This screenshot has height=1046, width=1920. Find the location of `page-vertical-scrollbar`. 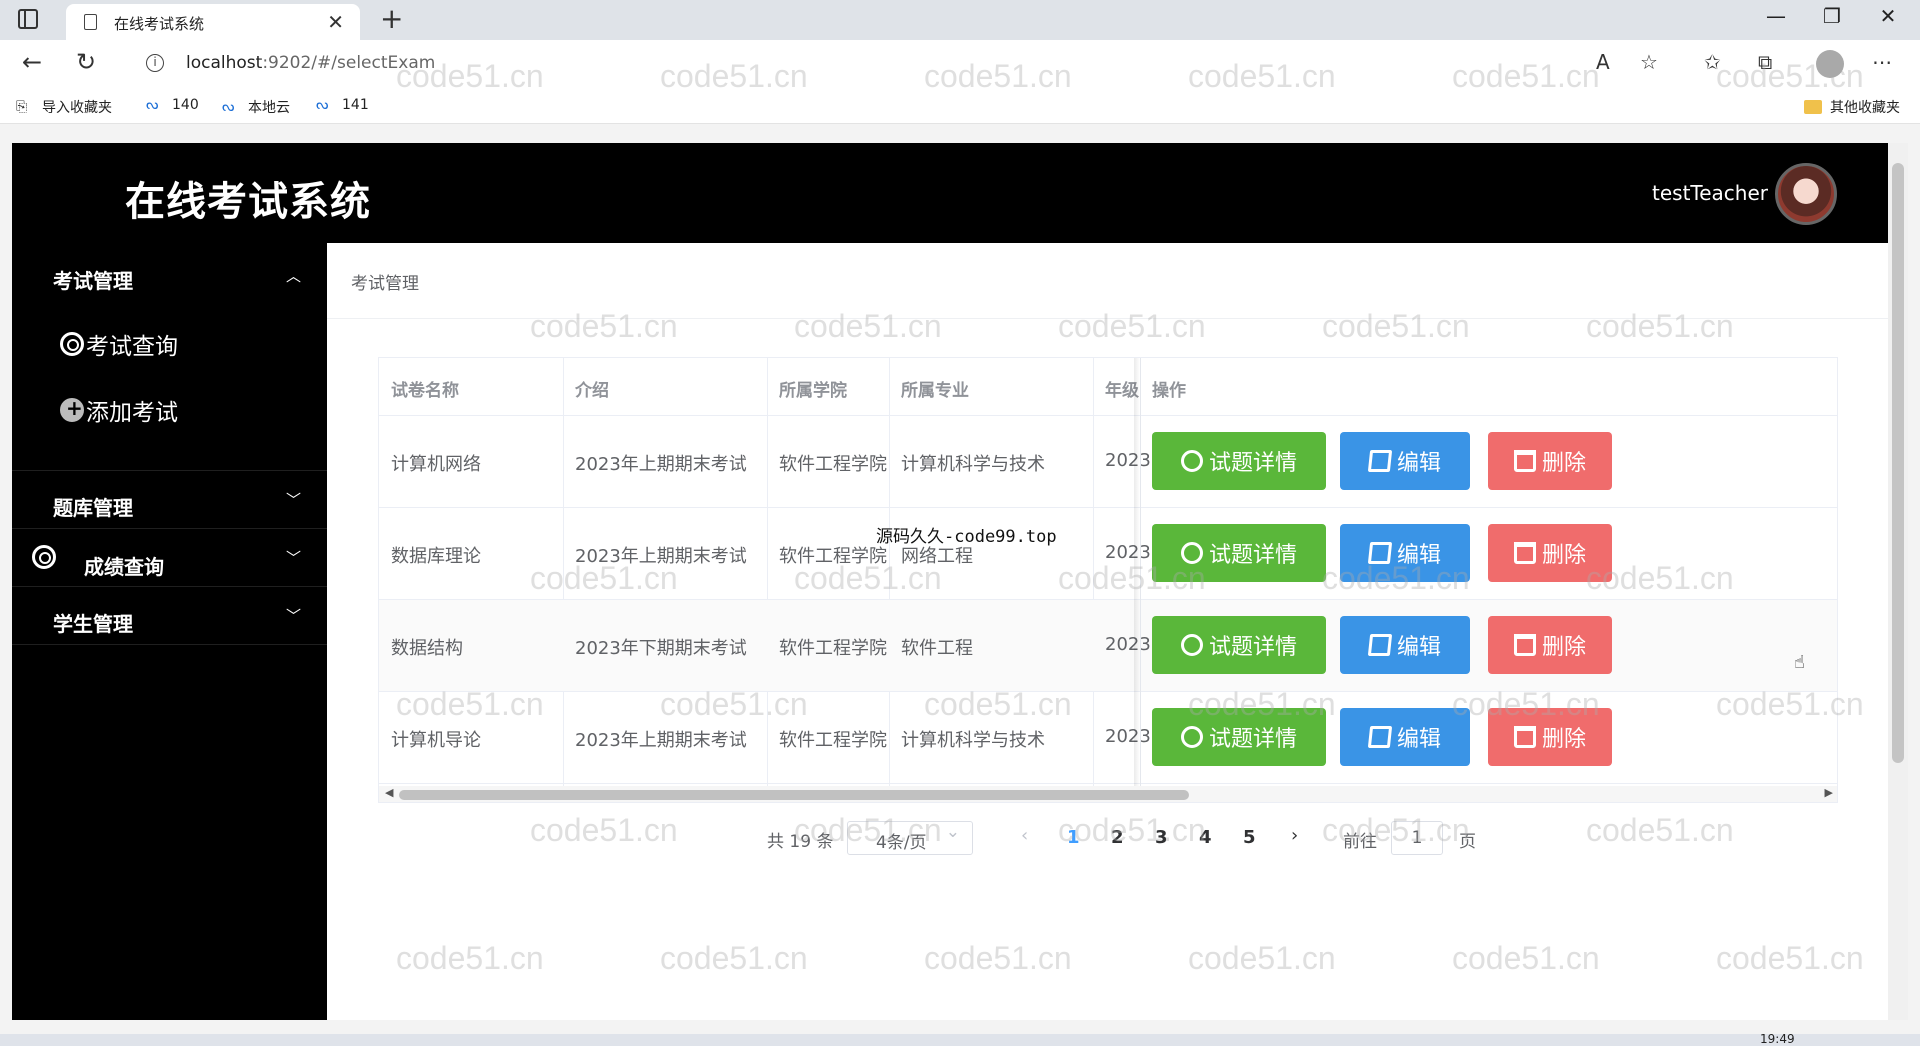

page-vertical-scrollbar is located at coordinates (1898, 581).